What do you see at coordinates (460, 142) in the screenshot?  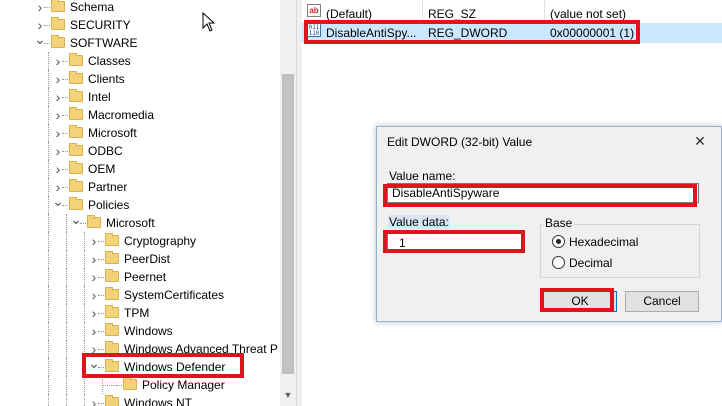 I see `dialog-title: Edit DWORD (32-bit) Value` at bounding box center [460, 142].